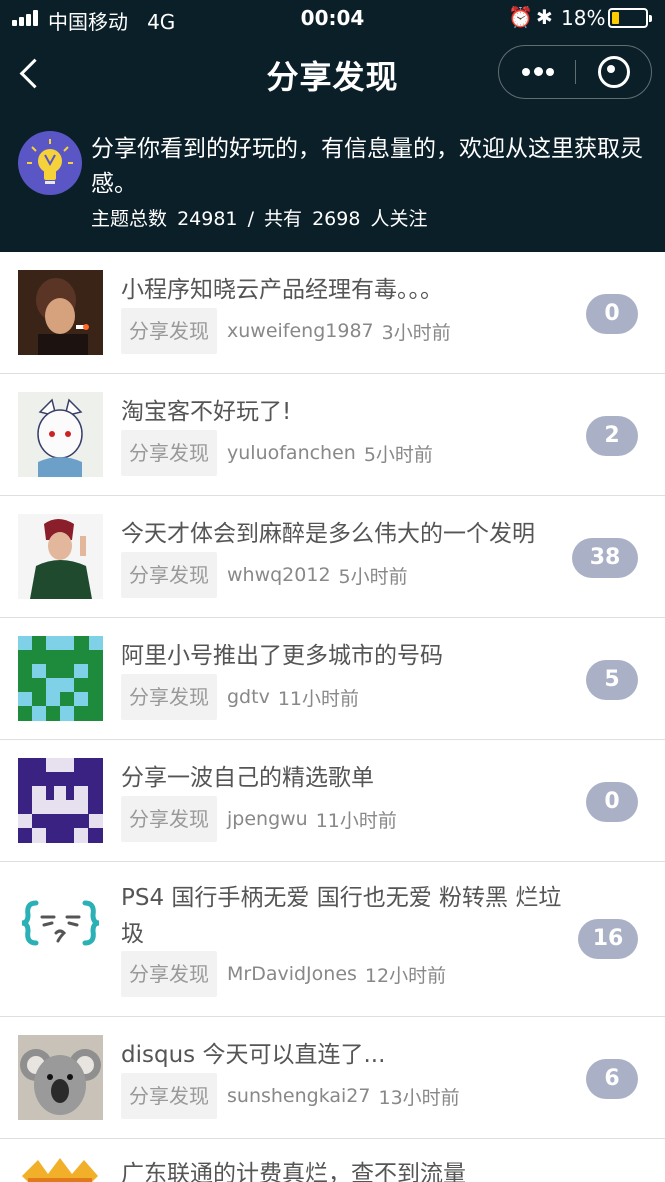 Image resolution: width=665 pixels, height=1182 pixels. What do you see at coordinates (367, 166) in the screenshot?
I see `topic-description: 分享你看到的好玩的，有信息量的，欢迎从这里获取灵感。` at bounding box center [367, 166].